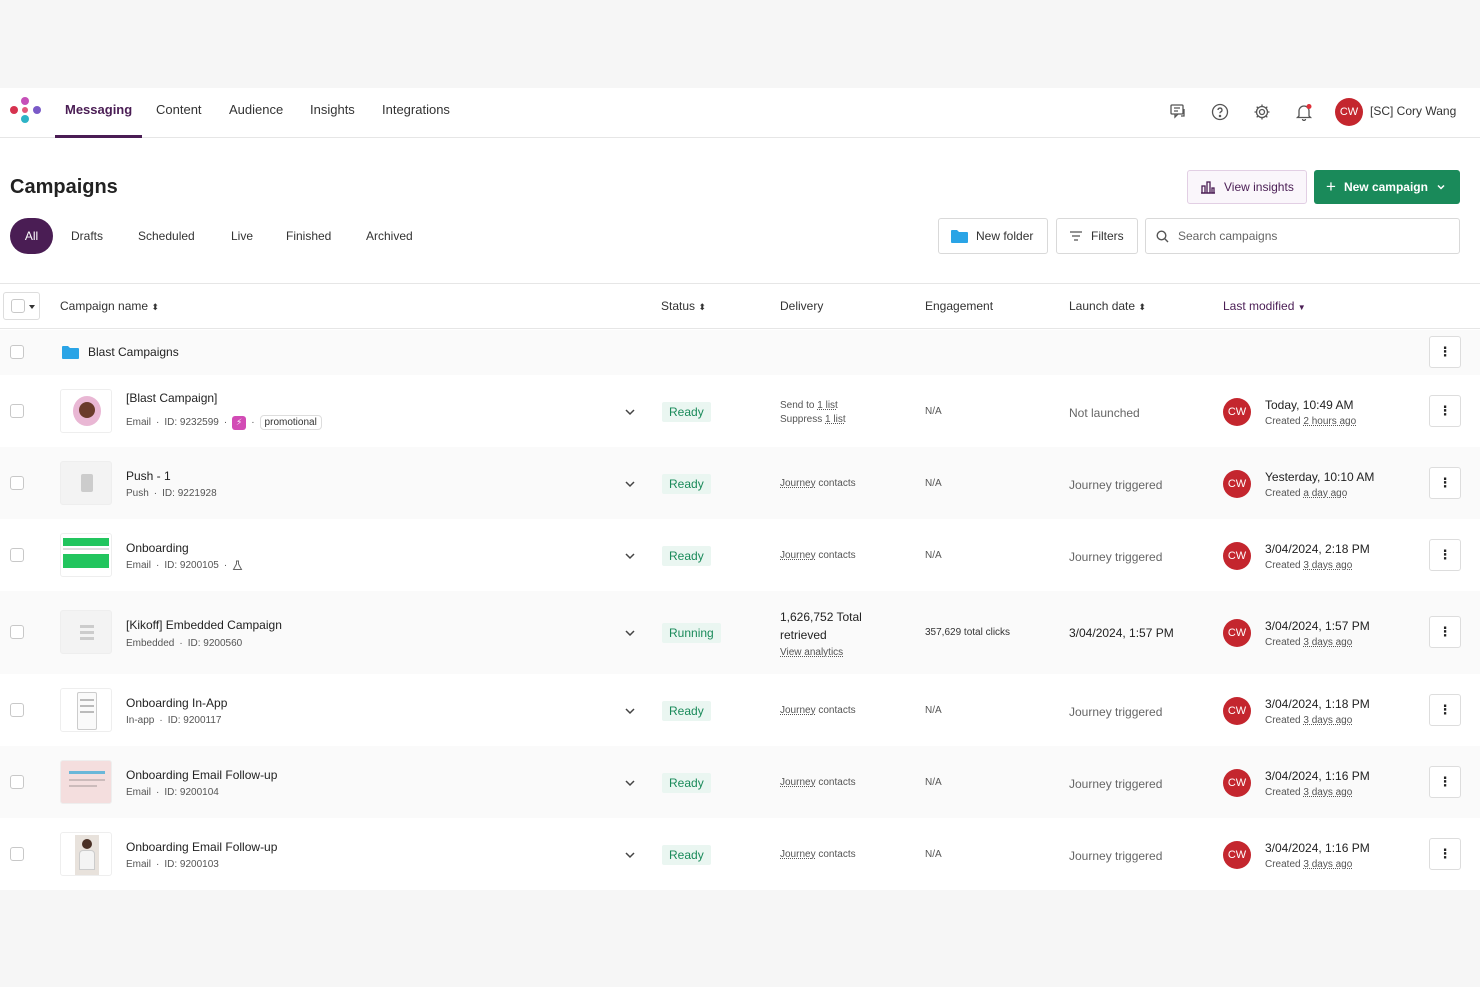 The height and width of the screenshot is (987, 1480). Describe the element at coordinates (740, 352) in the screenshot. I see `folder-row: Blast Campaigns ⋮` at that location.